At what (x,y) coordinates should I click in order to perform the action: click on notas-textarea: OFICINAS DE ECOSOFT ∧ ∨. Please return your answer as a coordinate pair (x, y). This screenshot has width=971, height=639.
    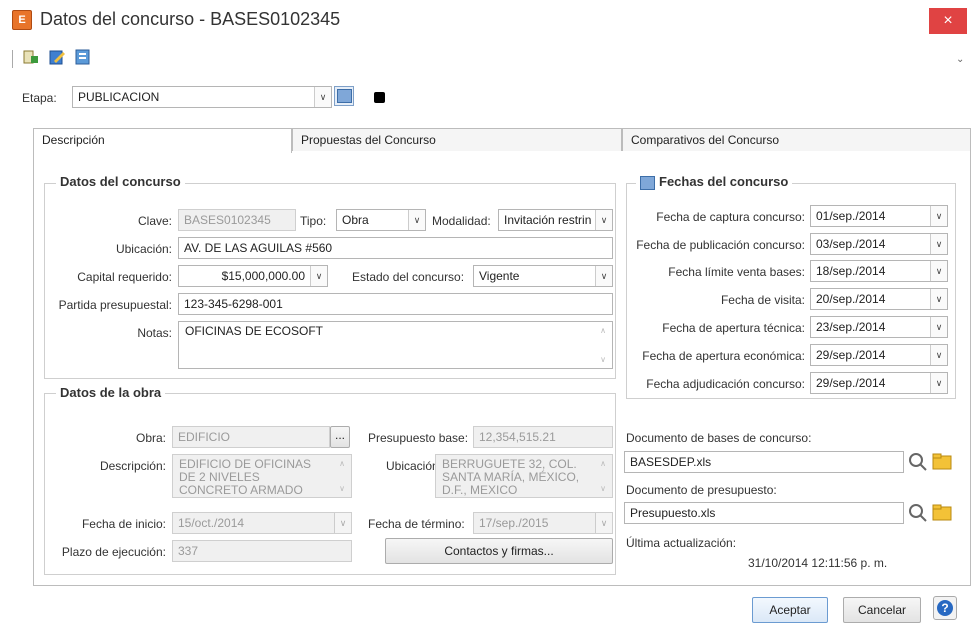
    Looking at the image, I should click on (395, 345).